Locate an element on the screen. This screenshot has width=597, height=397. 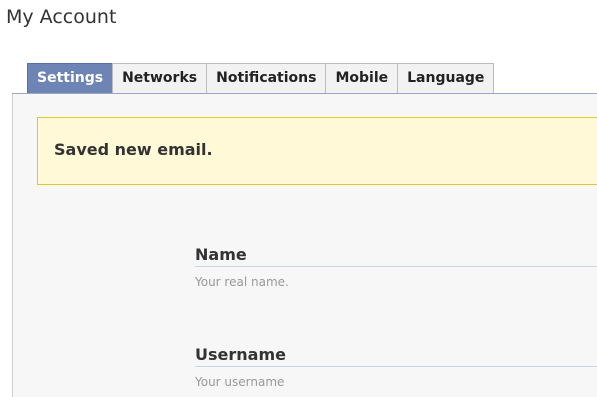
name-hint: Your real name. is located at coordinates (242, 282).